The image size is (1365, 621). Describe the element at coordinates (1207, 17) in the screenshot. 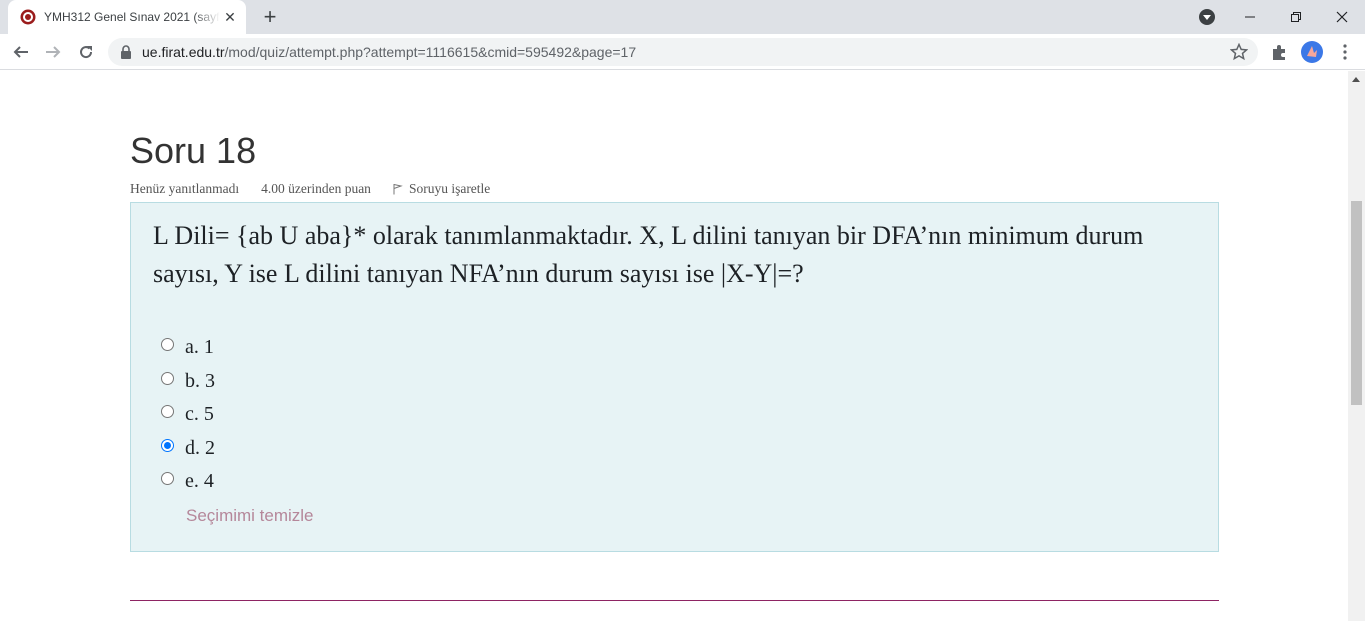

I see `tab-search-icon` at that location.